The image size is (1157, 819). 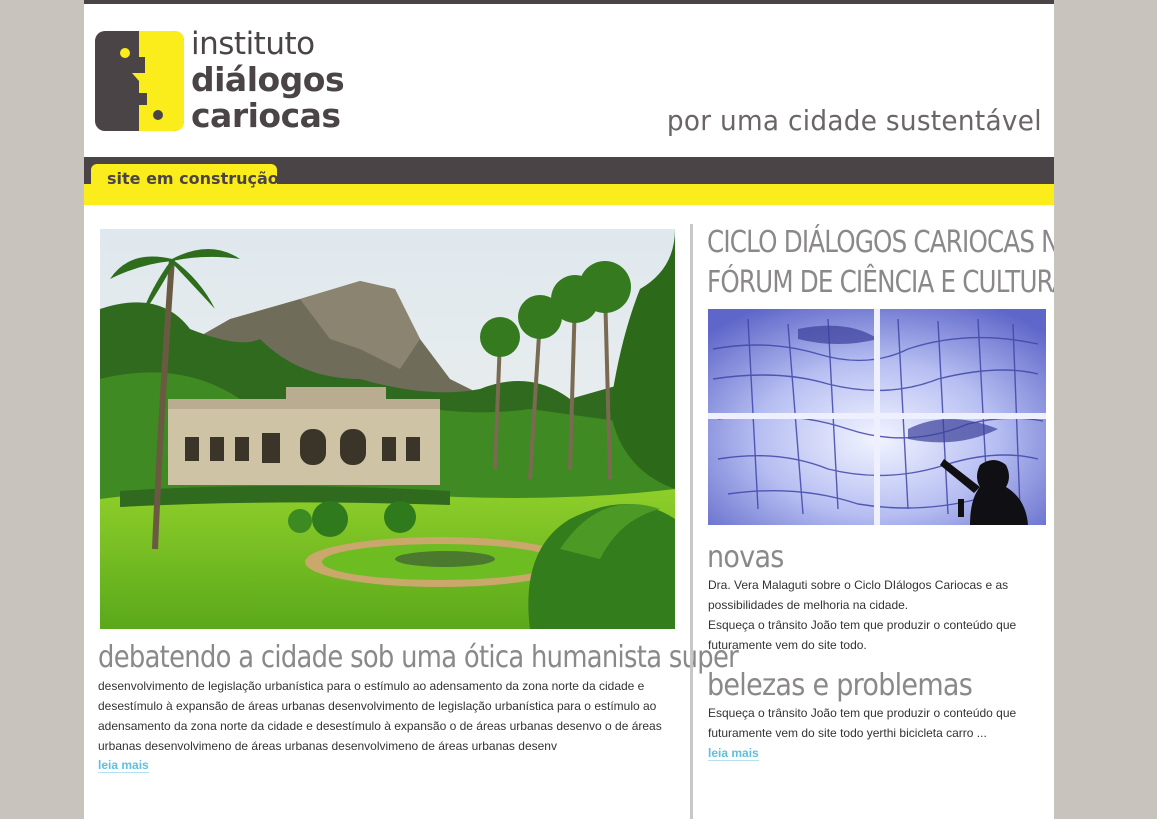 What do you see at coordinates (840, 685) in the screenshot?
I see `section-title-belezas-e-problemas: belezas e problemas` at bounding box center [840, 685].